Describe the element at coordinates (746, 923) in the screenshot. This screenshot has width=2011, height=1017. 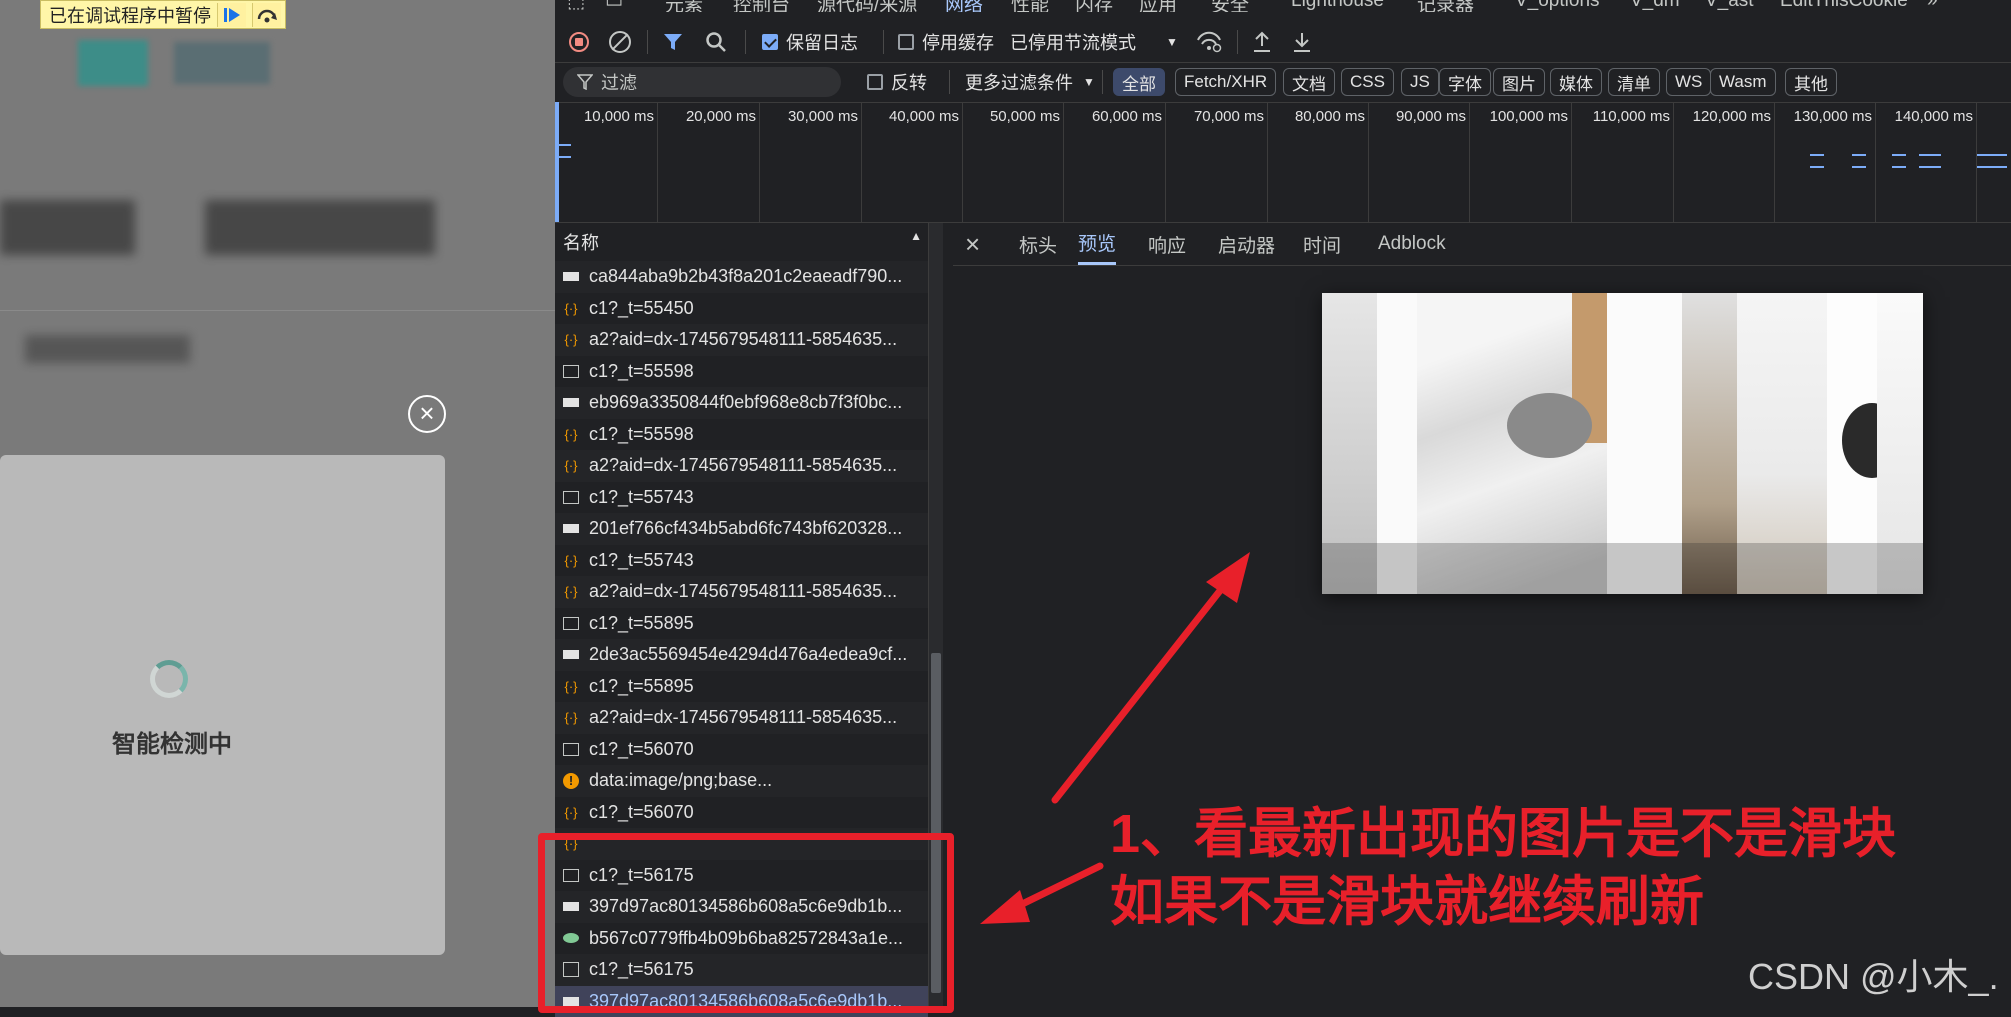
I see `highlight-box` at that location.